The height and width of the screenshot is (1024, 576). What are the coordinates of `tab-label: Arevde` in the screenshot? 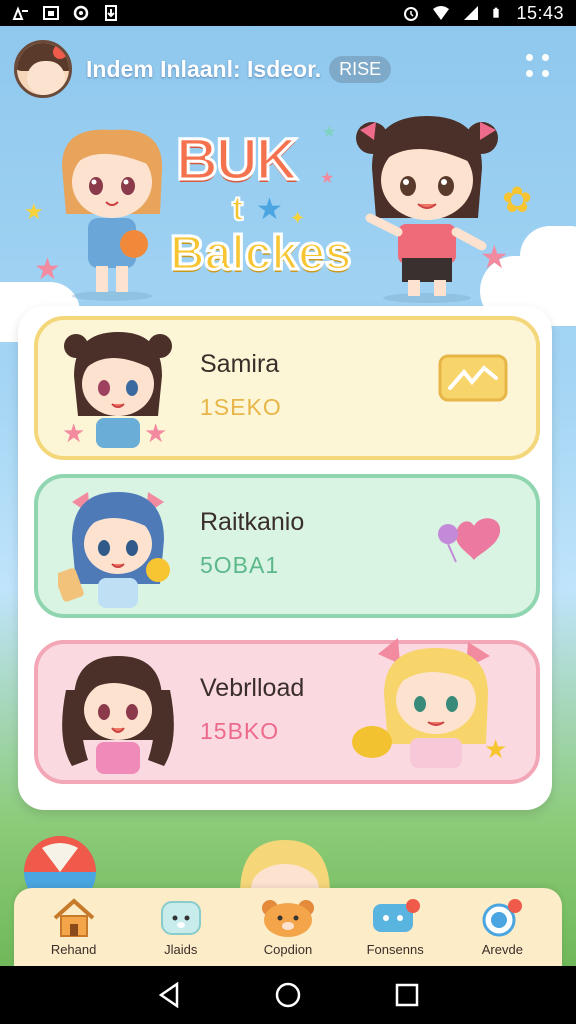 It's located at (502, 949).